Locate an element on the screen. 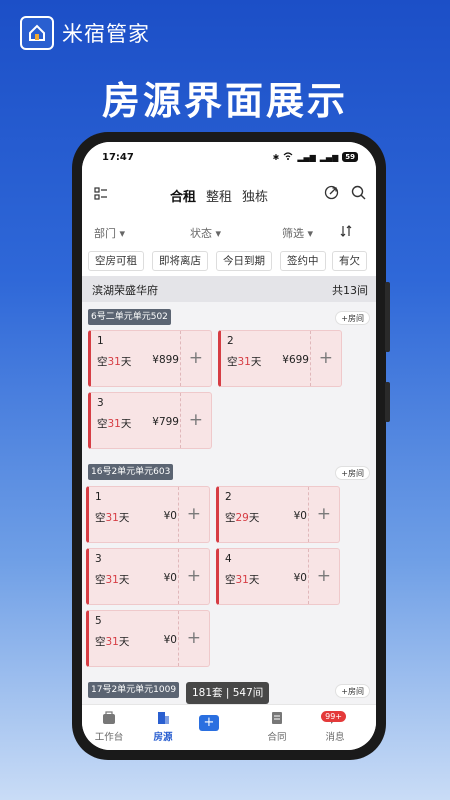 The width and height of the screenshot is (450, 800). room-card: 2 空29天 ¥0 + is located at coordinates (278, 514).